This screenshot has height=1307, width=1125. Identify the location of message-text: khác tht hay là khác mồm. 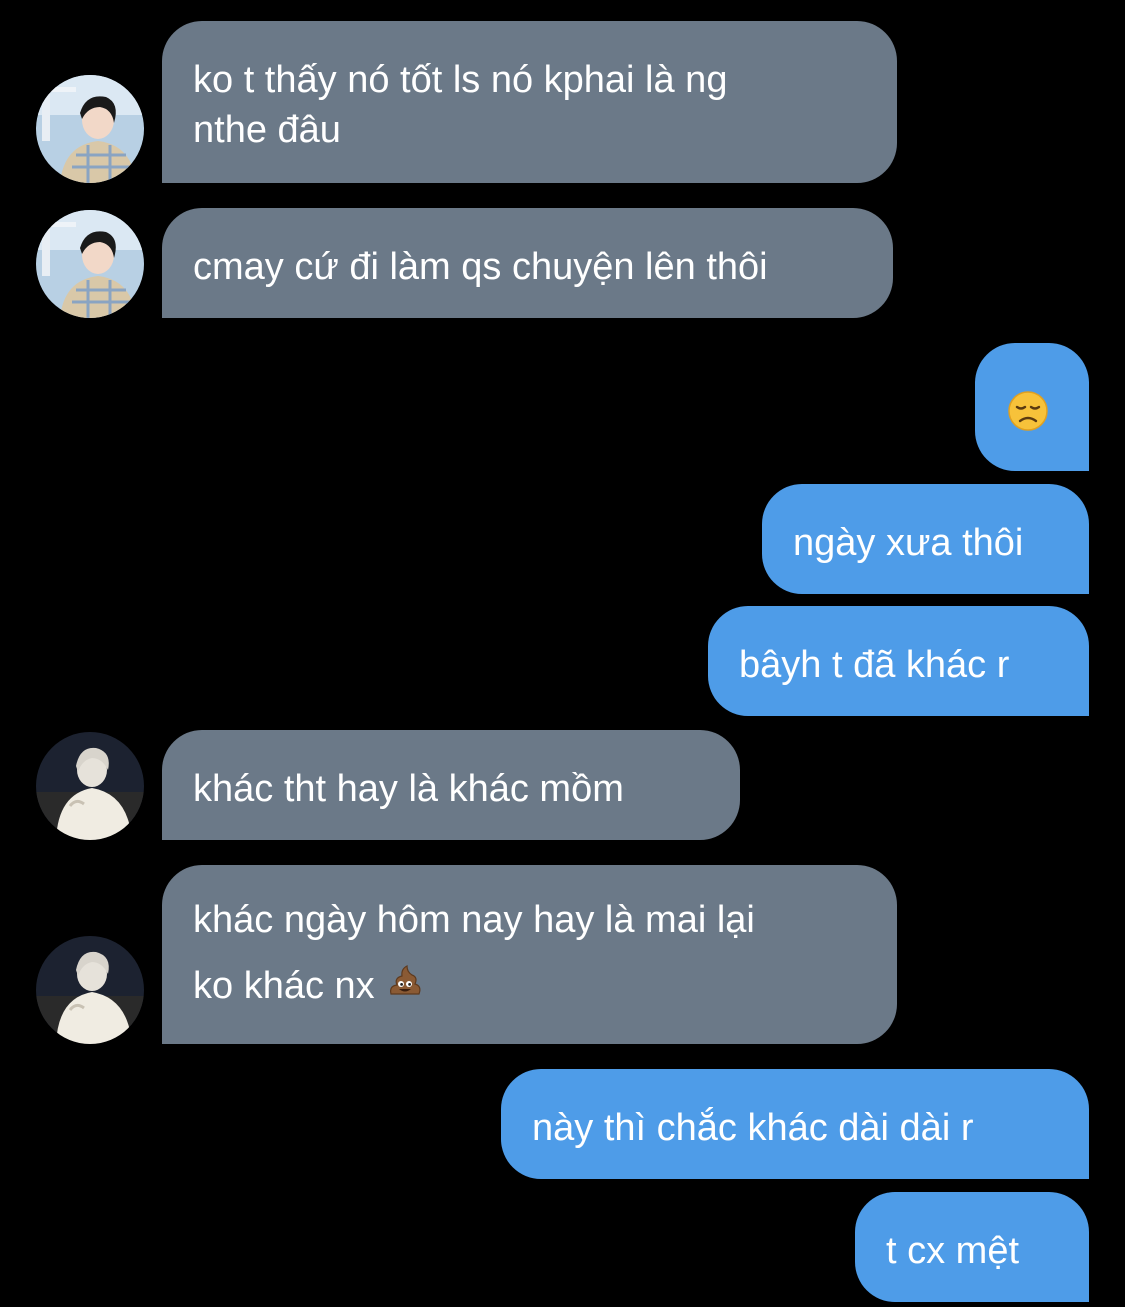
(408, 789).